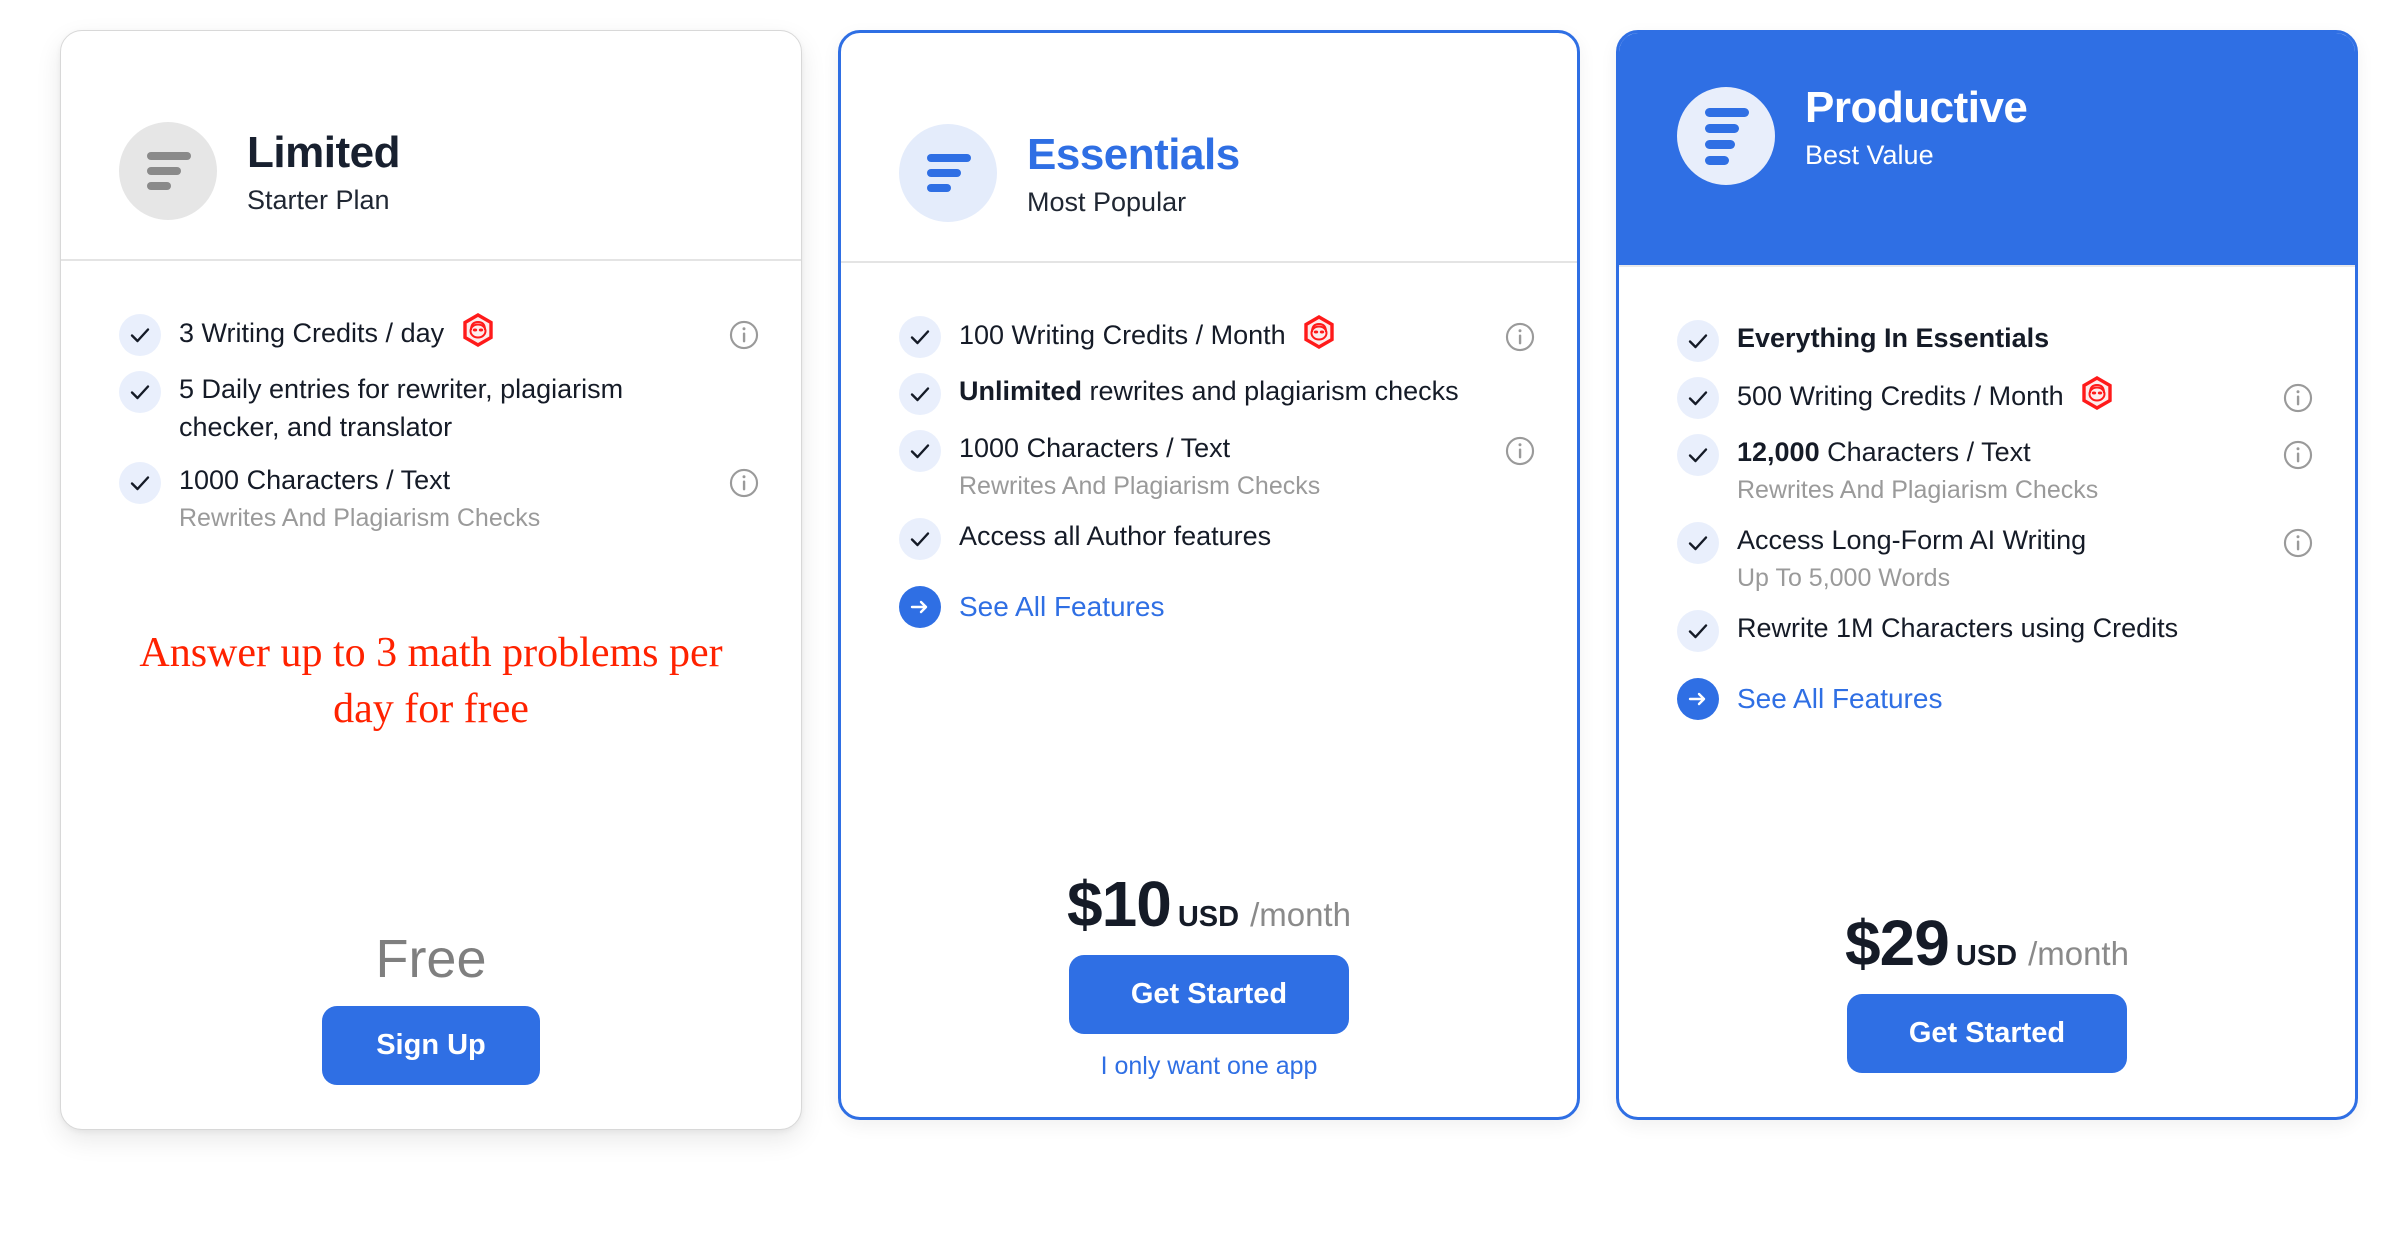 The width and height of the screenshot is (2404, 1248). I want to click on feature-text: 3 Writing Credits / day, so click(312, 333).